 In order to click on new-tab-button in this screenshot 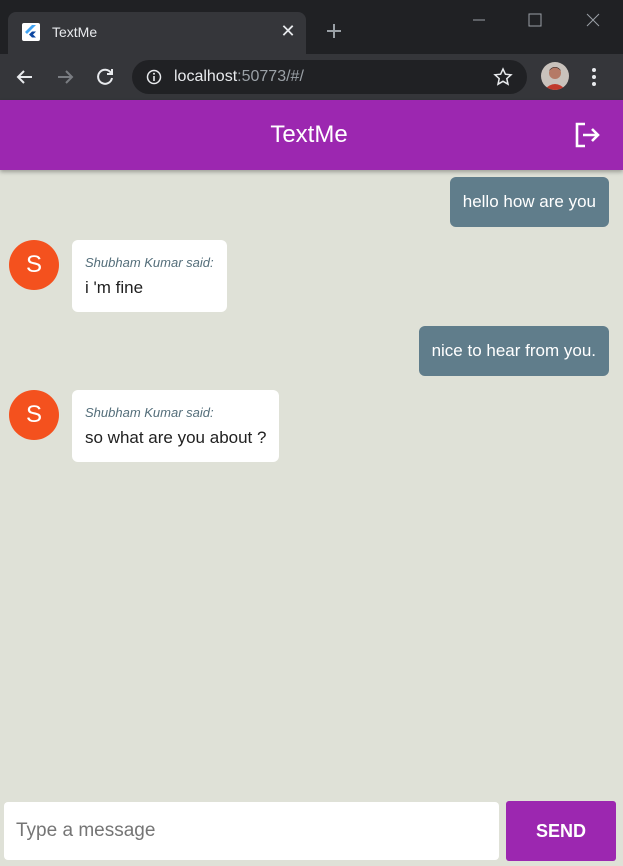, I will do `click(334, 31)`.